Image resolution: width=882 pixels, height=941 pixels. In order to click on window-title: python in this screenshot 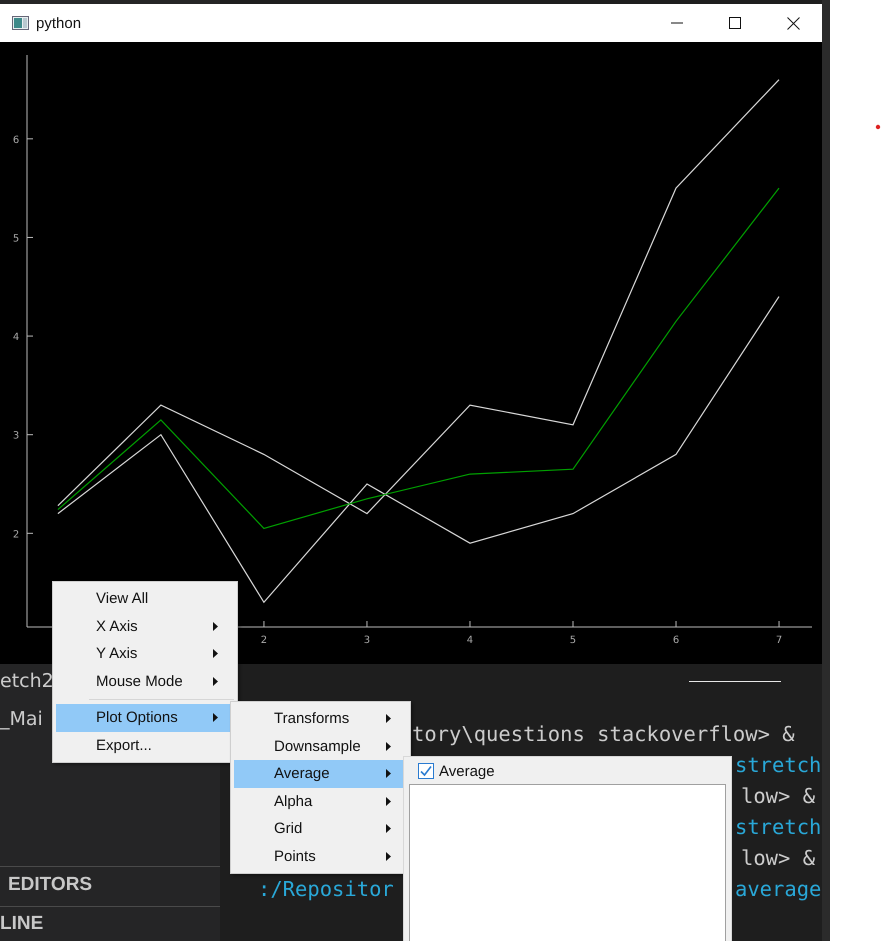, I will do `click(59, 23)`.